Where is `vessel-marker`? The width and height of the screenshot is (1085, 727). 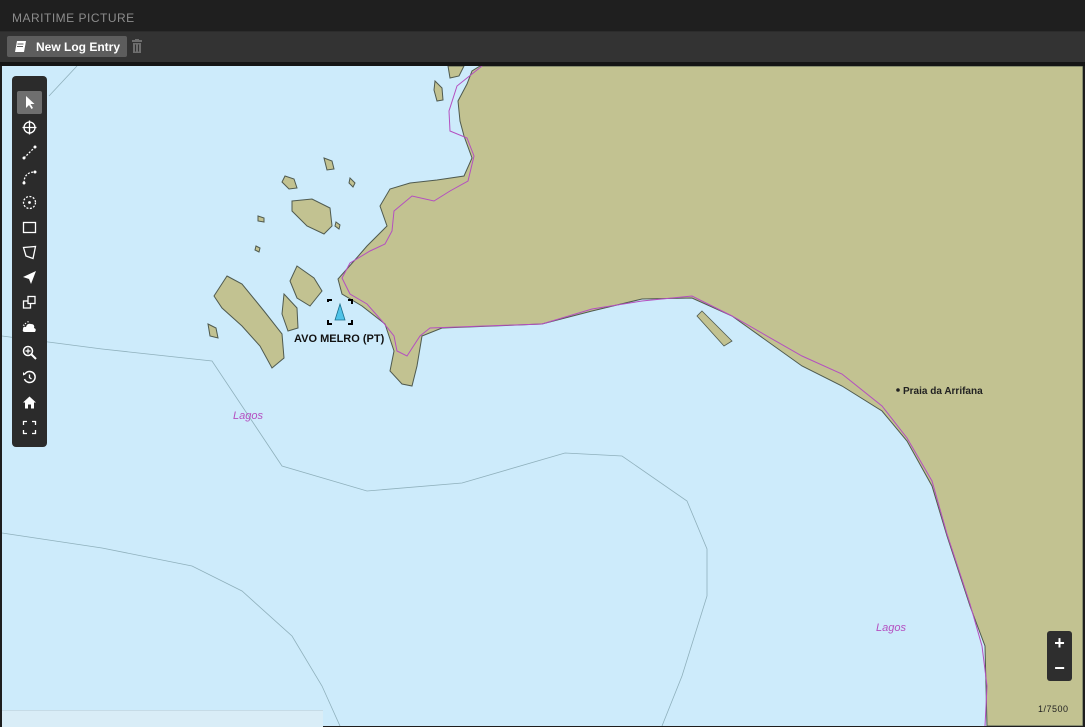 vessel-marker is located at coordinates (340, 312).